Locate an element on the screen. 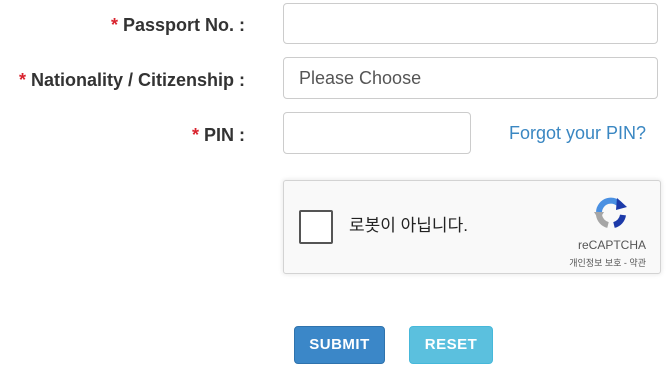 The width and height of the screenshot is (670, 374). nationality-selected-value: Please Choose is located at coordinates (360, 78).